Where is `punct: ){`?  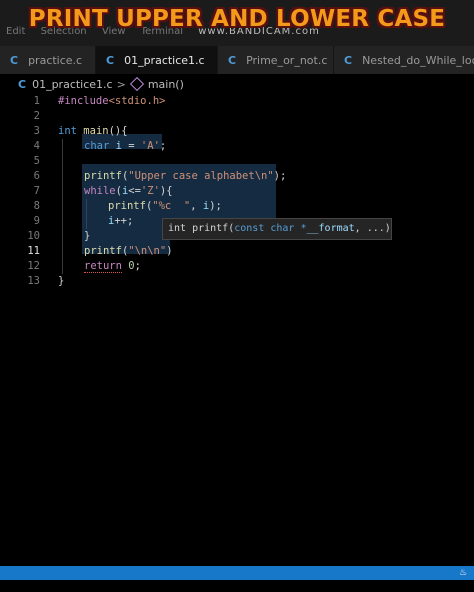
punct: ){ is located at coordinates (166, 191).